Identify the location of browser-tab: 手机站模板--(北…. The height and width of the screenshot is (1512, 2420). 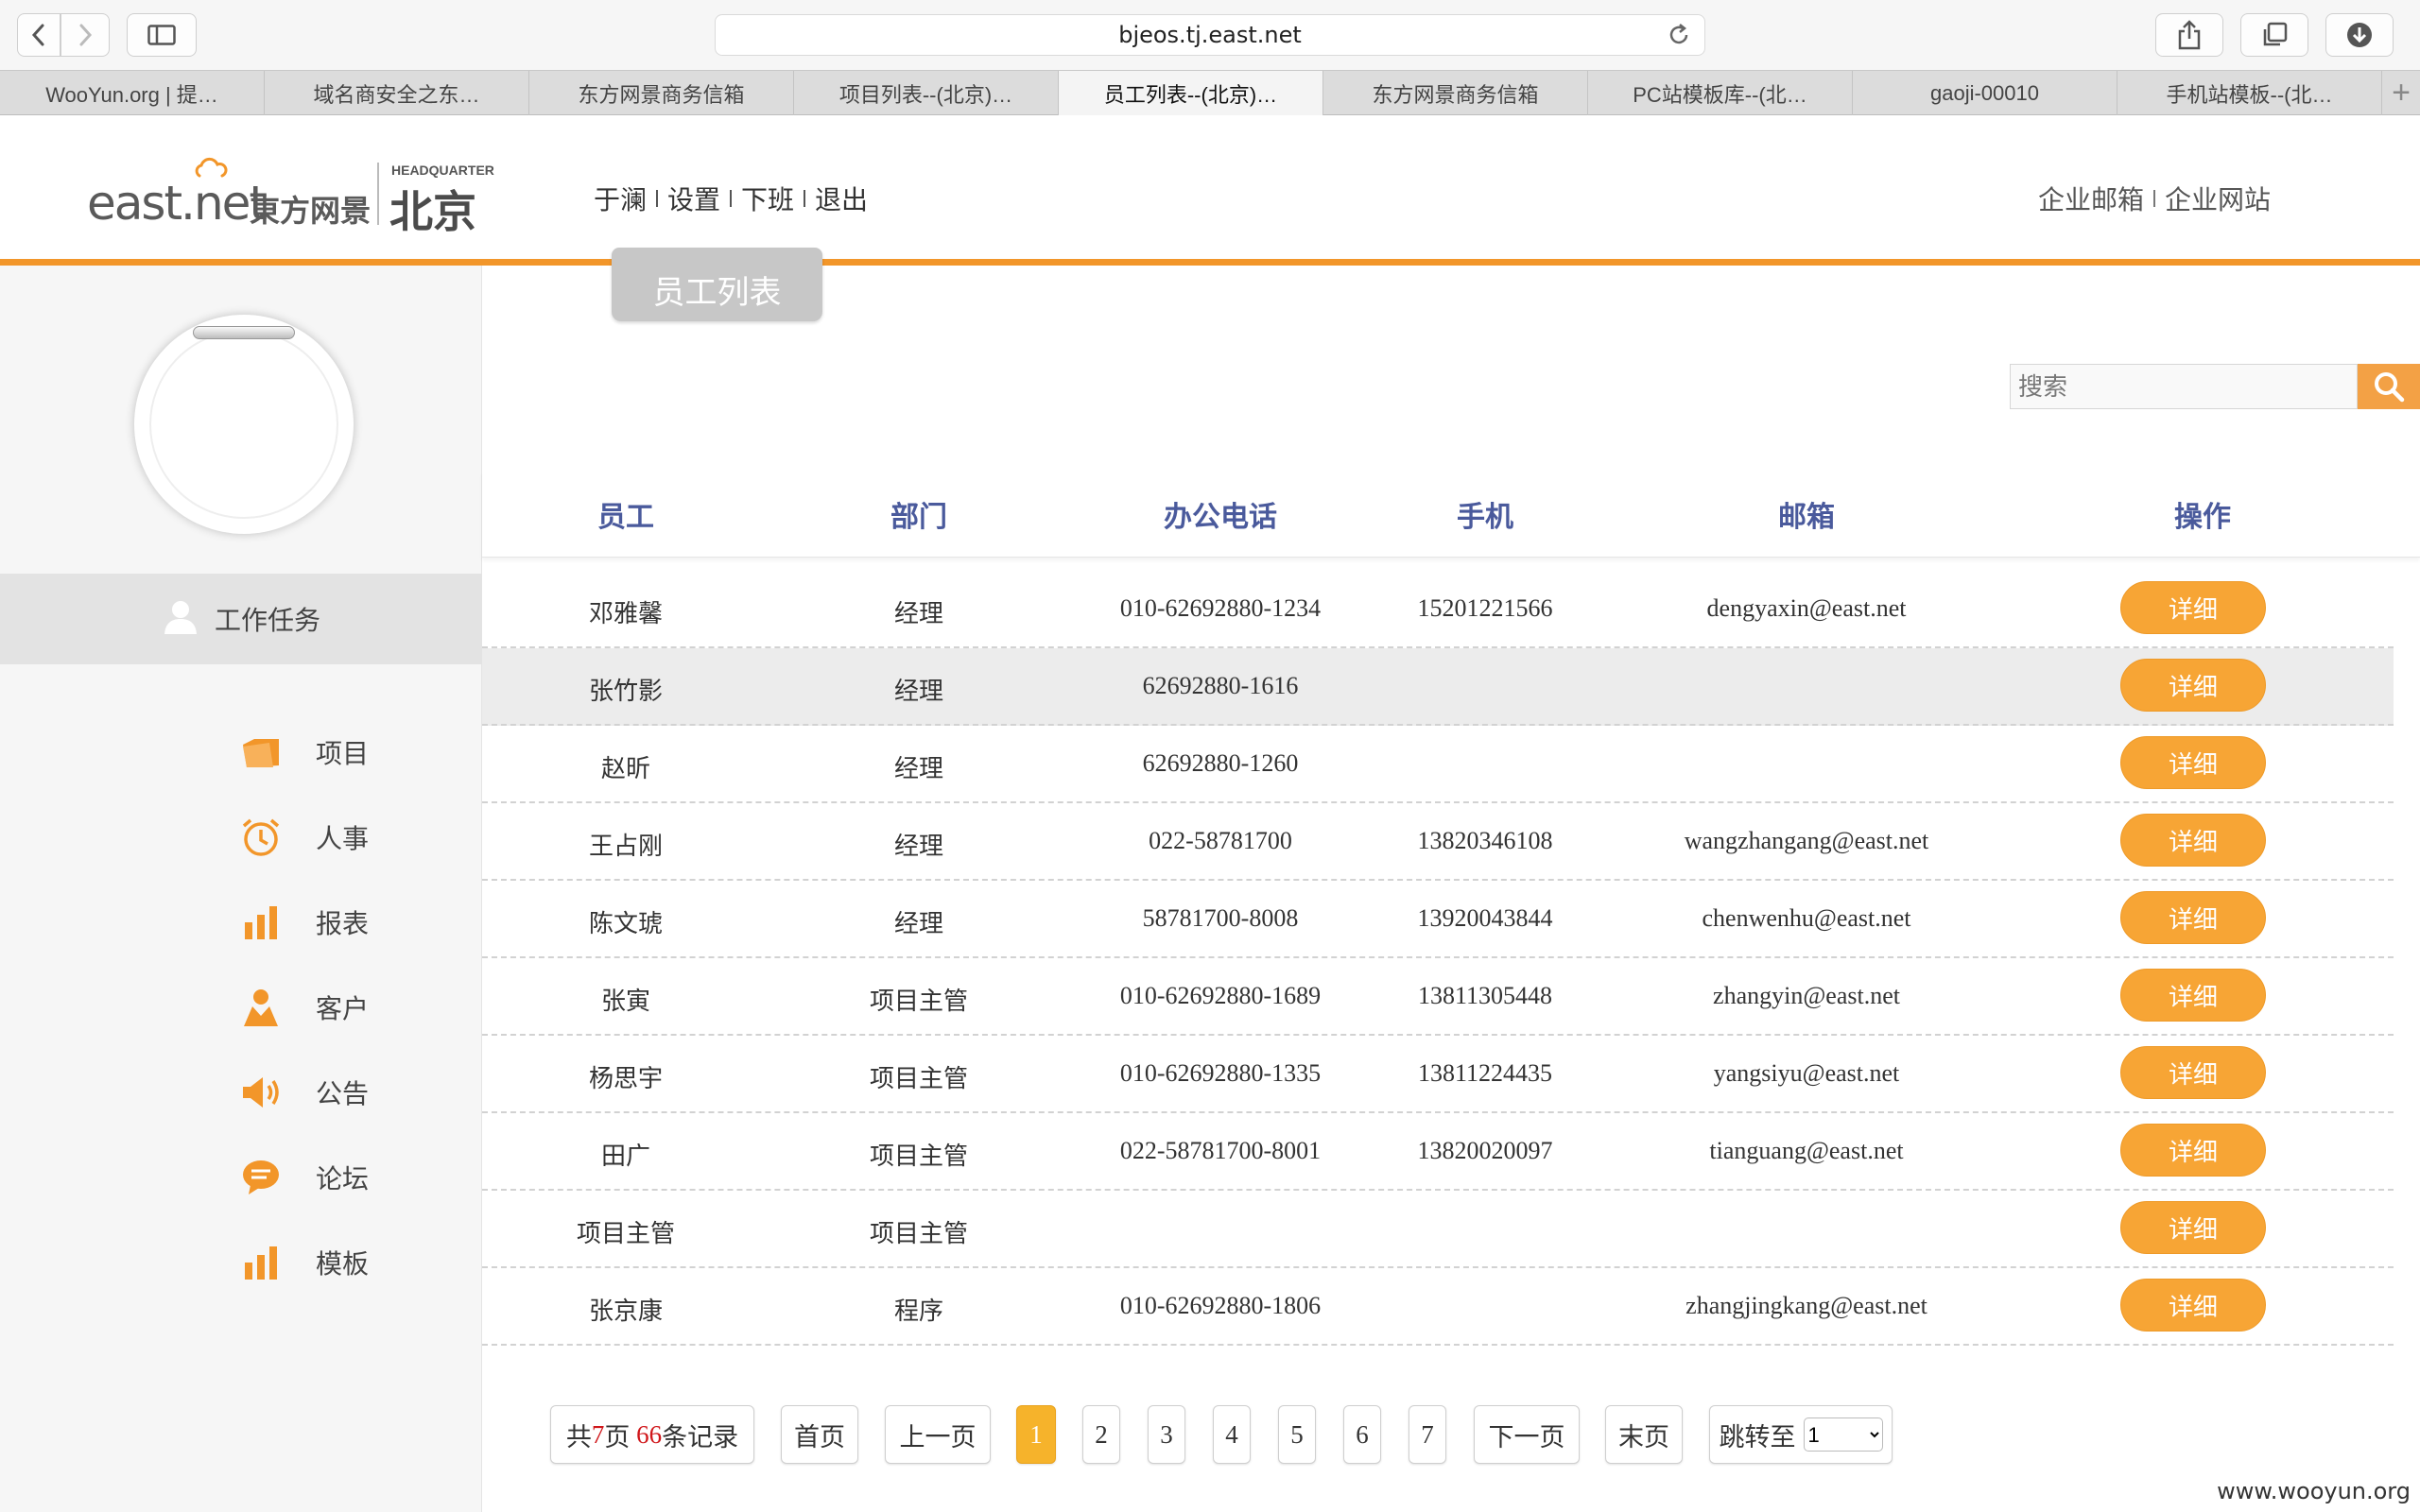
(2250, 93).